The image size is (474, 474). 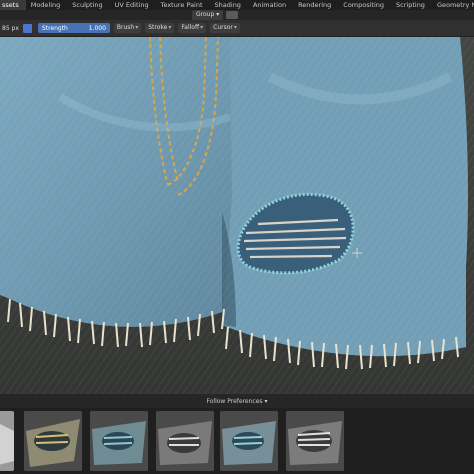 I want to click on follow-preferences-dropdown: Follow Preferences ▾, so click(x=237, y=401).